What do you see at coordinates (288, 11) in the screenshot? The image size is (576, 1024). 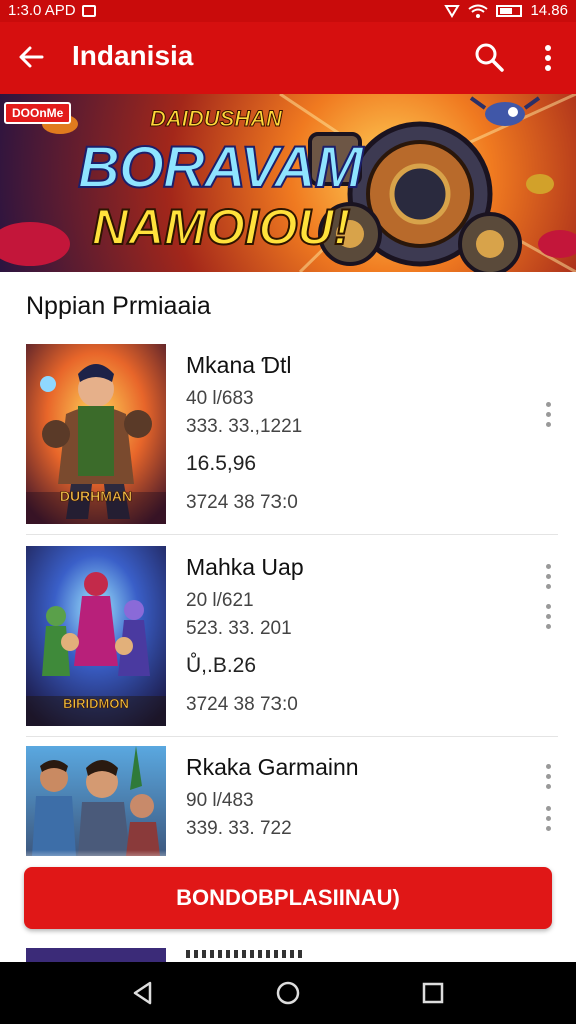 I see `status-bar: 1:3.0 APD 14.86` at bounding box center [288, 11].